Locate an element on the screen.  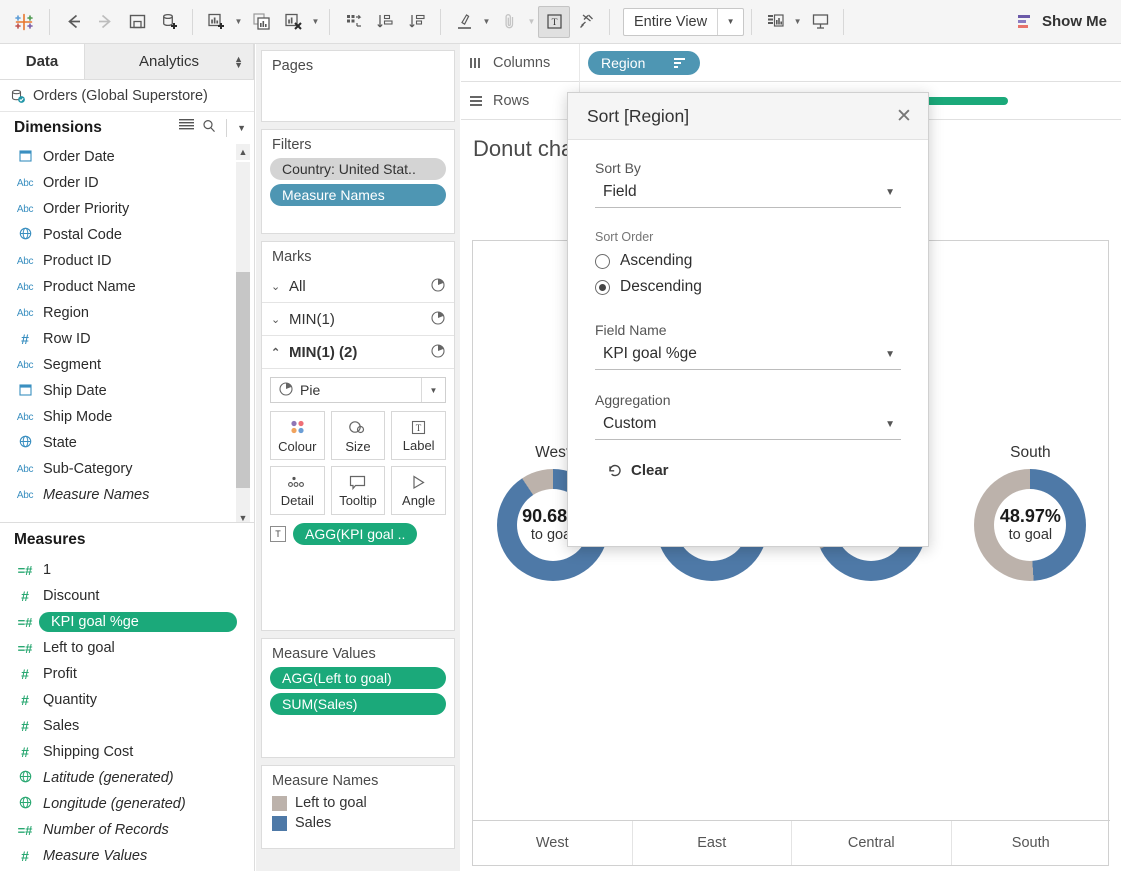
mark-type-select: Pie ▼ is located at coordinates (358, 390).